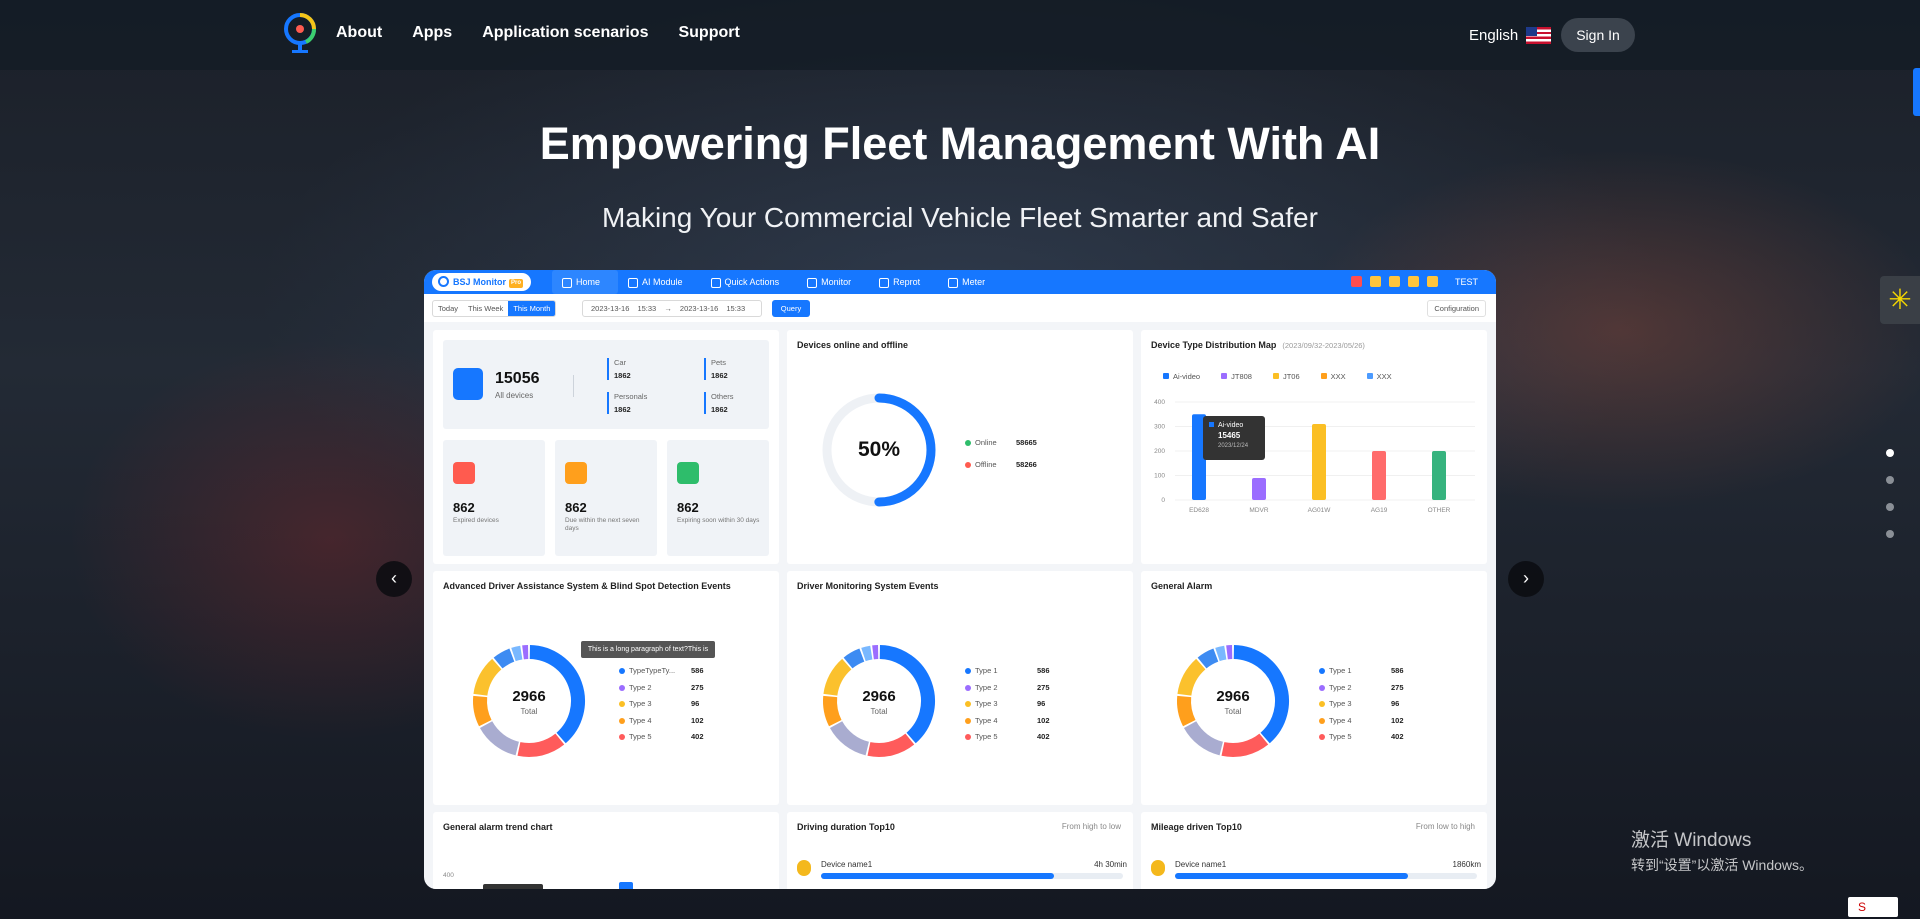  Describe the element at coordinates (1259, 488) in the screenshot. I see `bar-mdvr` at that location.